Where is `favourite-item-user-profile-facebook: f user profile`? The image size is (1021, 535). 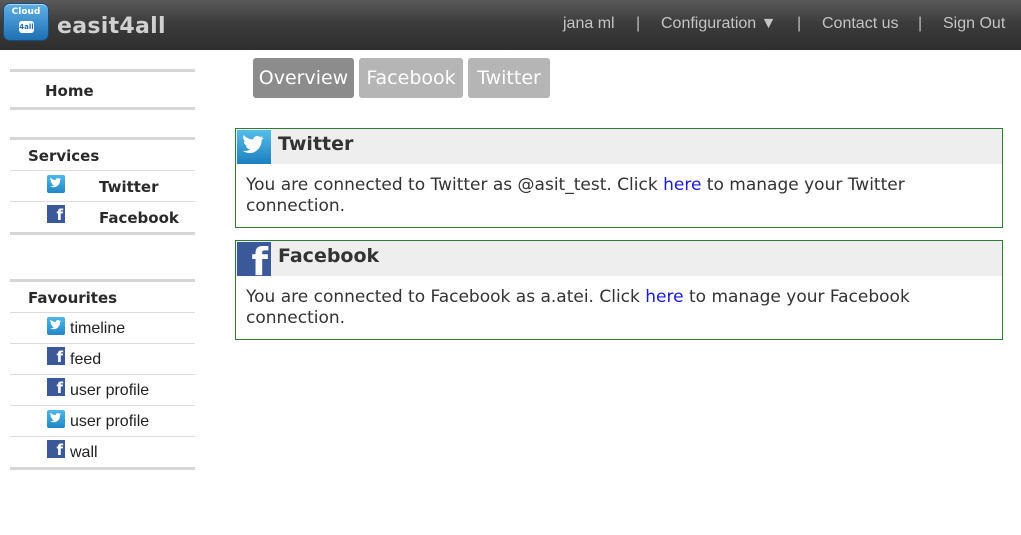
favourite-item-user-profile-facebook: f user profile is located at coordinates (102, 390).